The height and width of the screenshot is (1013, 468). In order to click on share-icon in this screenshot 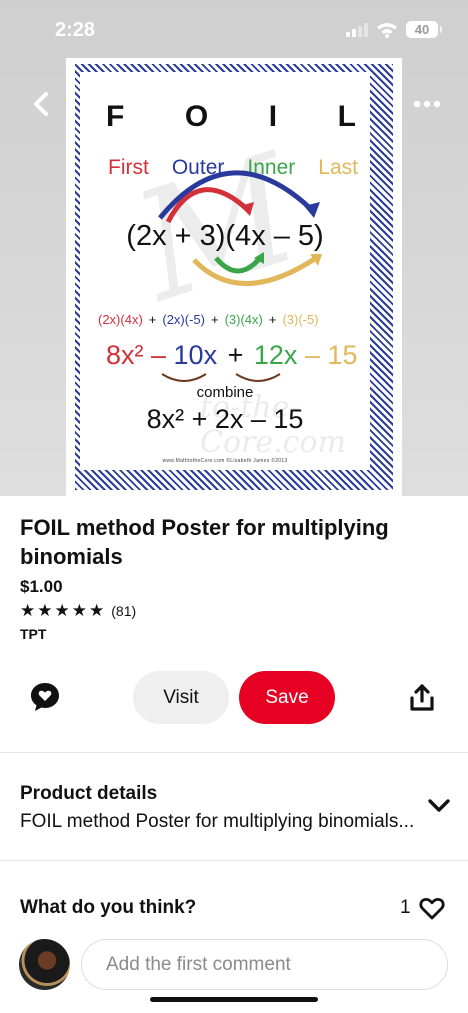, I will do `click(422, 697)`.